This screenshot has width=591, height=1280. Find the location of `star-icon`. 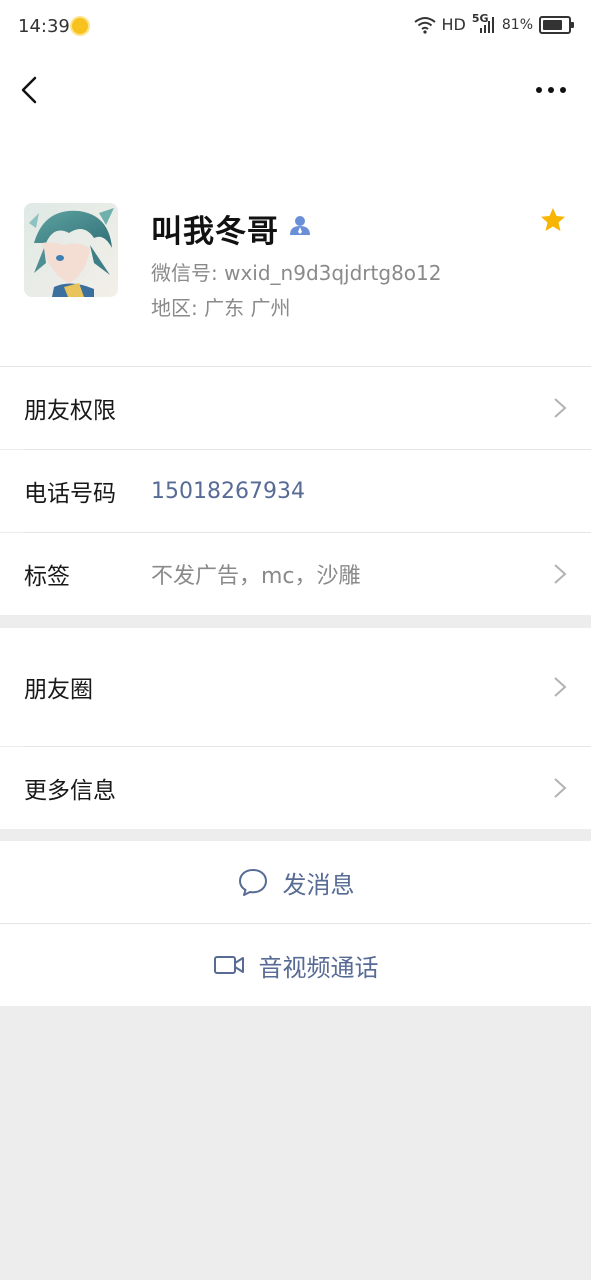

star-icon is located at coordinates (553, 220).